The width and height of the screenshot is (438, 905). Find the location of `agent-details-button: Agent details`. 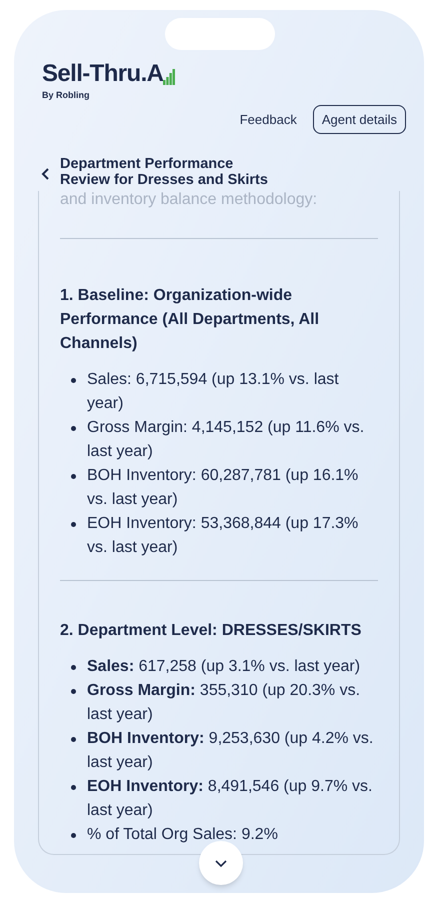

agent-details-button: Agent details is located at coordinates (359, 119).